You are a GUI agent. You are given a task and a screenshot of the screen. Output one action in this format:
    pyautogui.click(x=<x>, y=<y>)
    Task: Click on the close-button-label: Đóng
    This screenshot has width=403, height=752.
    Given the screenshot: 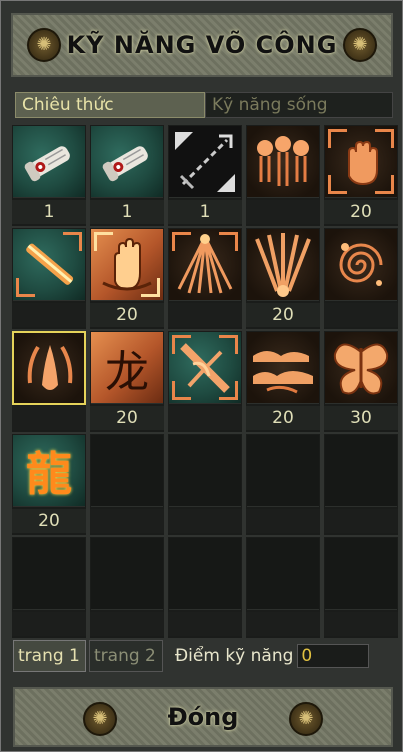 What is the action you would take?
    pyautogui.click(x=203, y=717)
    